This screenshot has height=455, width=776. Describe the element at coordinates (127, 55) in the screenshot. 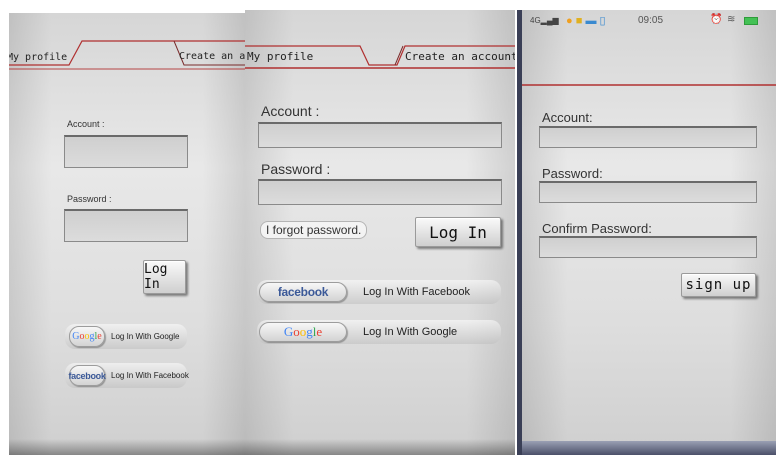

I see `tab-outline` at that location.